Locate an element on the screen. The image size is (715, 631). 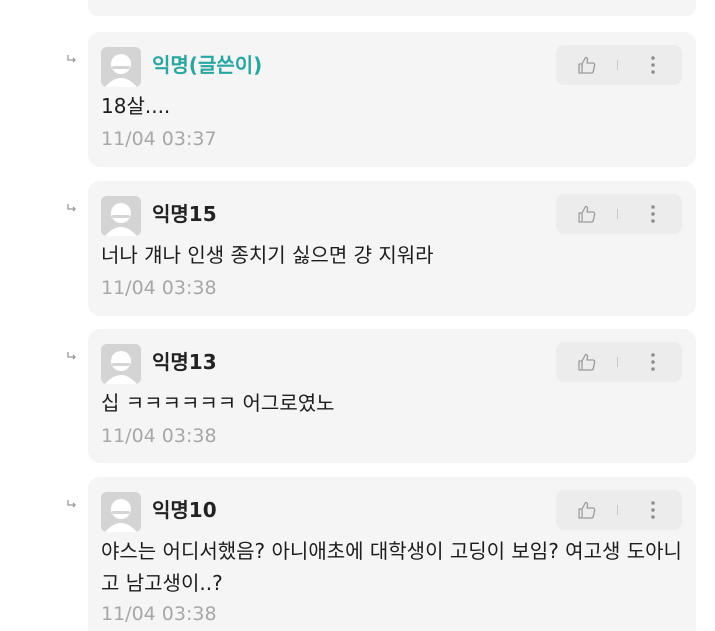
previous-comment-card is located at coordinates (392, 8).